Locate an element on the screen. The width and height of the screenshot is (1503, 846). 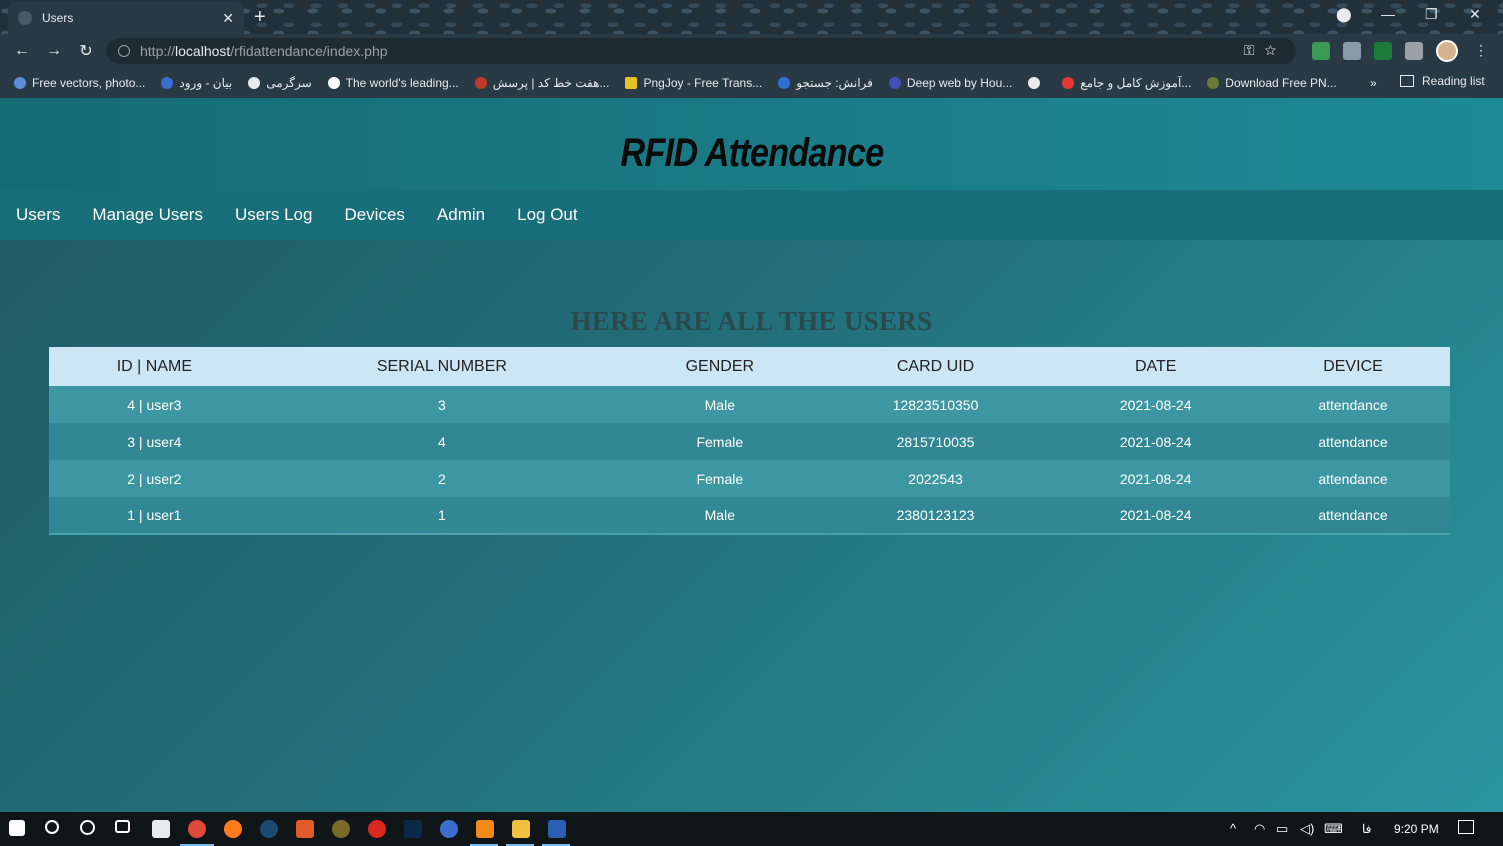
table-cell: 4 is located at coordinates (441, 441).